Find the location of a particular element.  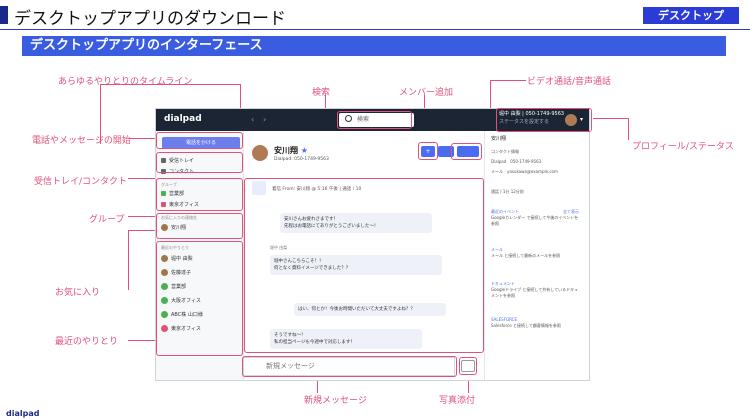

panel-info-header: コンタクト情報 is located at coordinates (505, 151).